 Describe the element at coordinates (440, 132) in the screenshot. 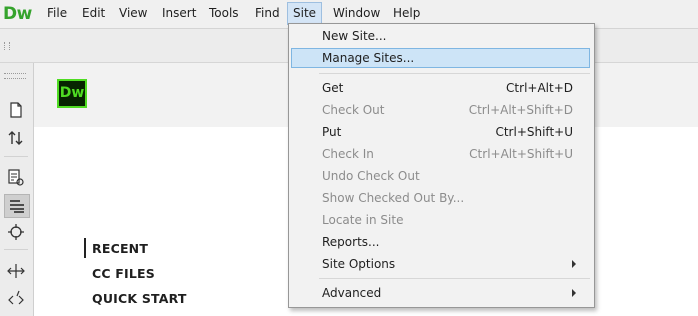

I see `menu-item-put: Put Ctrl+Shift+U` at that location.